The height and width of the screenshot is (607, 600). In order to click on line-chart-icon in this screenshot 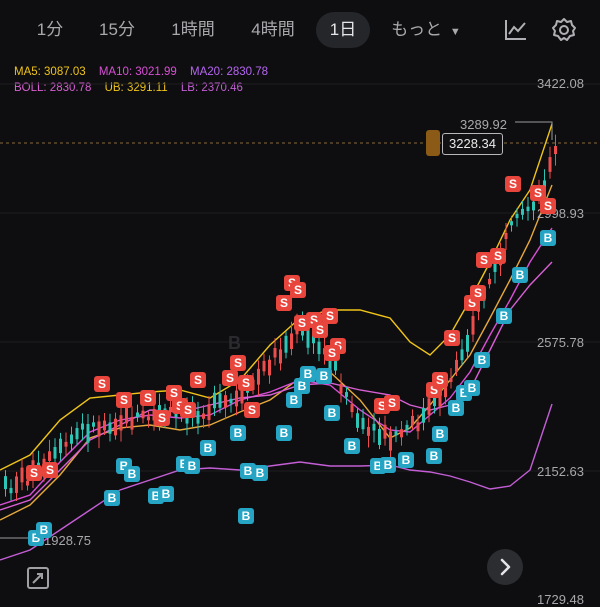, I will do `click(516, 30)`.